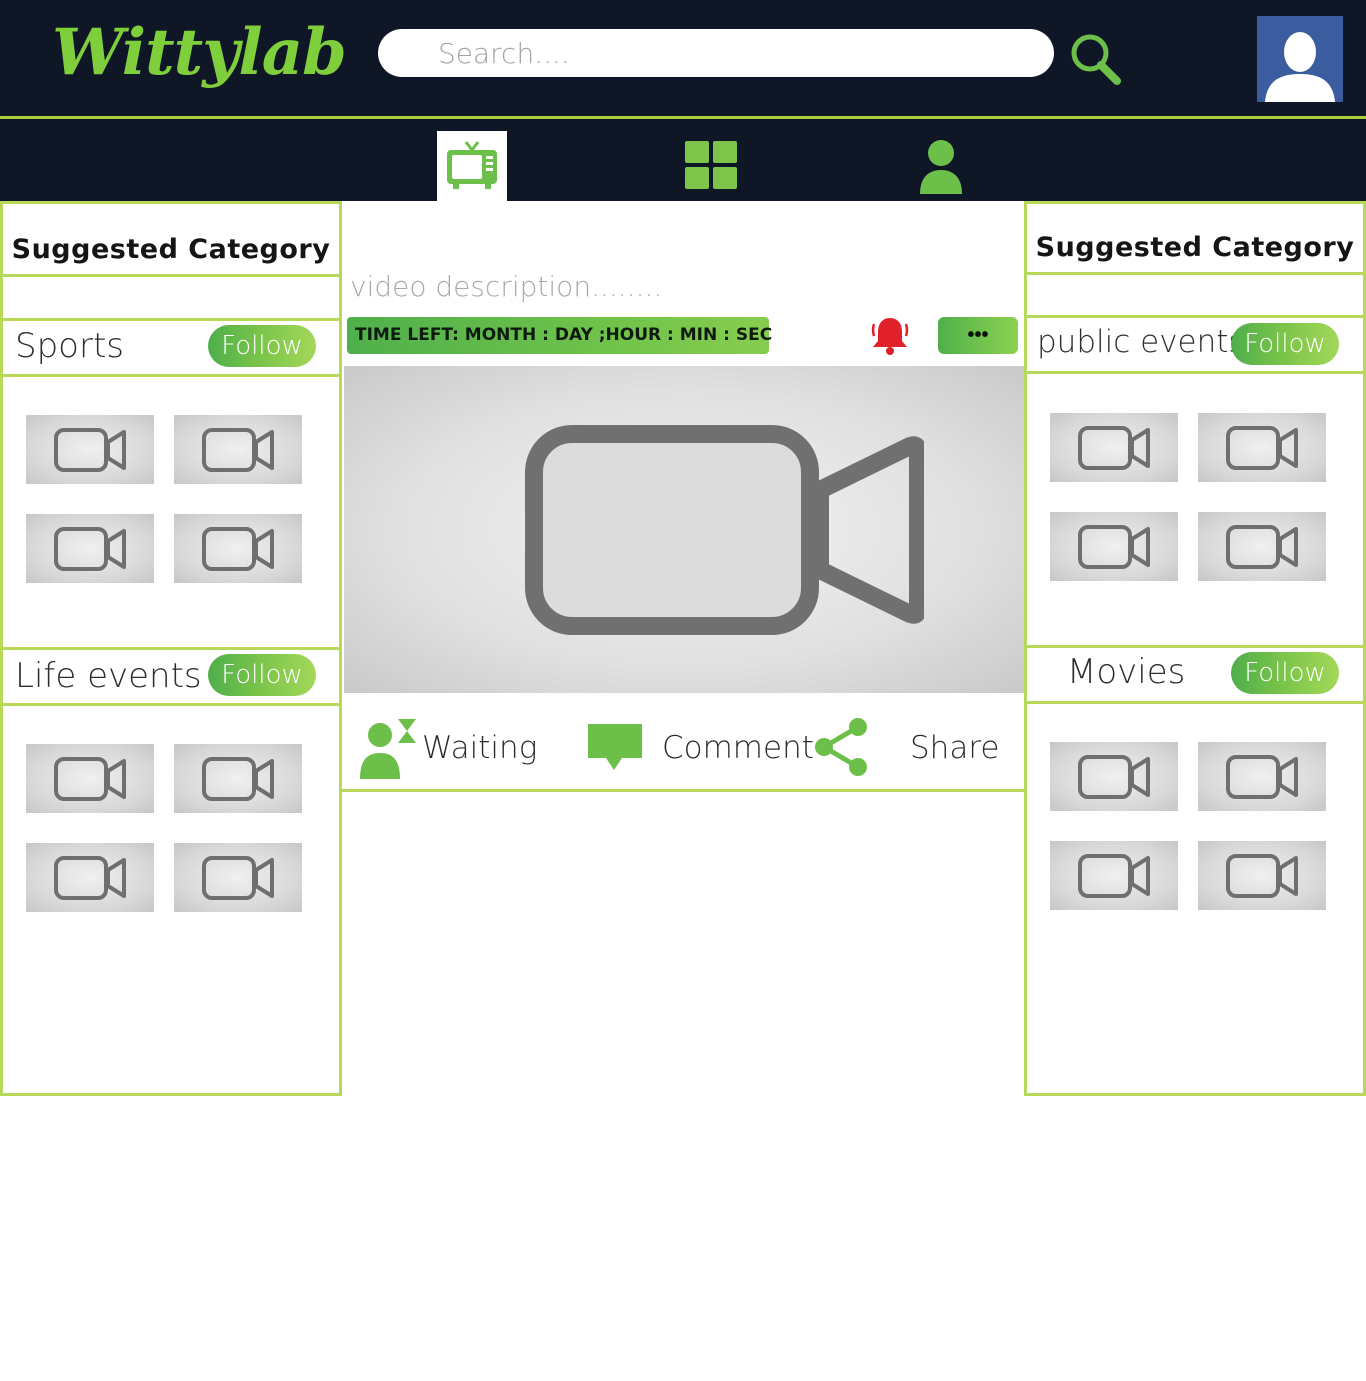  I want to click on search-icon, so click(1096, 59).